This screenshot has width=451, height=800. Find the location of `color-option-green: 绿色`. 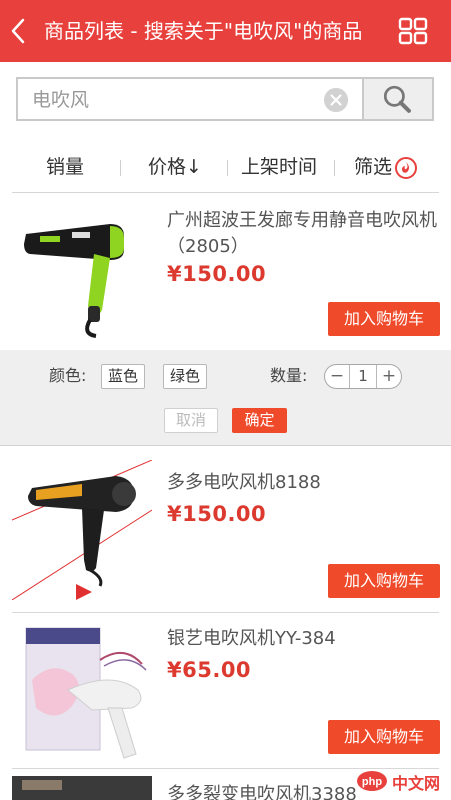

color-option-green: 绿色 is located at coordinates (185, 376).